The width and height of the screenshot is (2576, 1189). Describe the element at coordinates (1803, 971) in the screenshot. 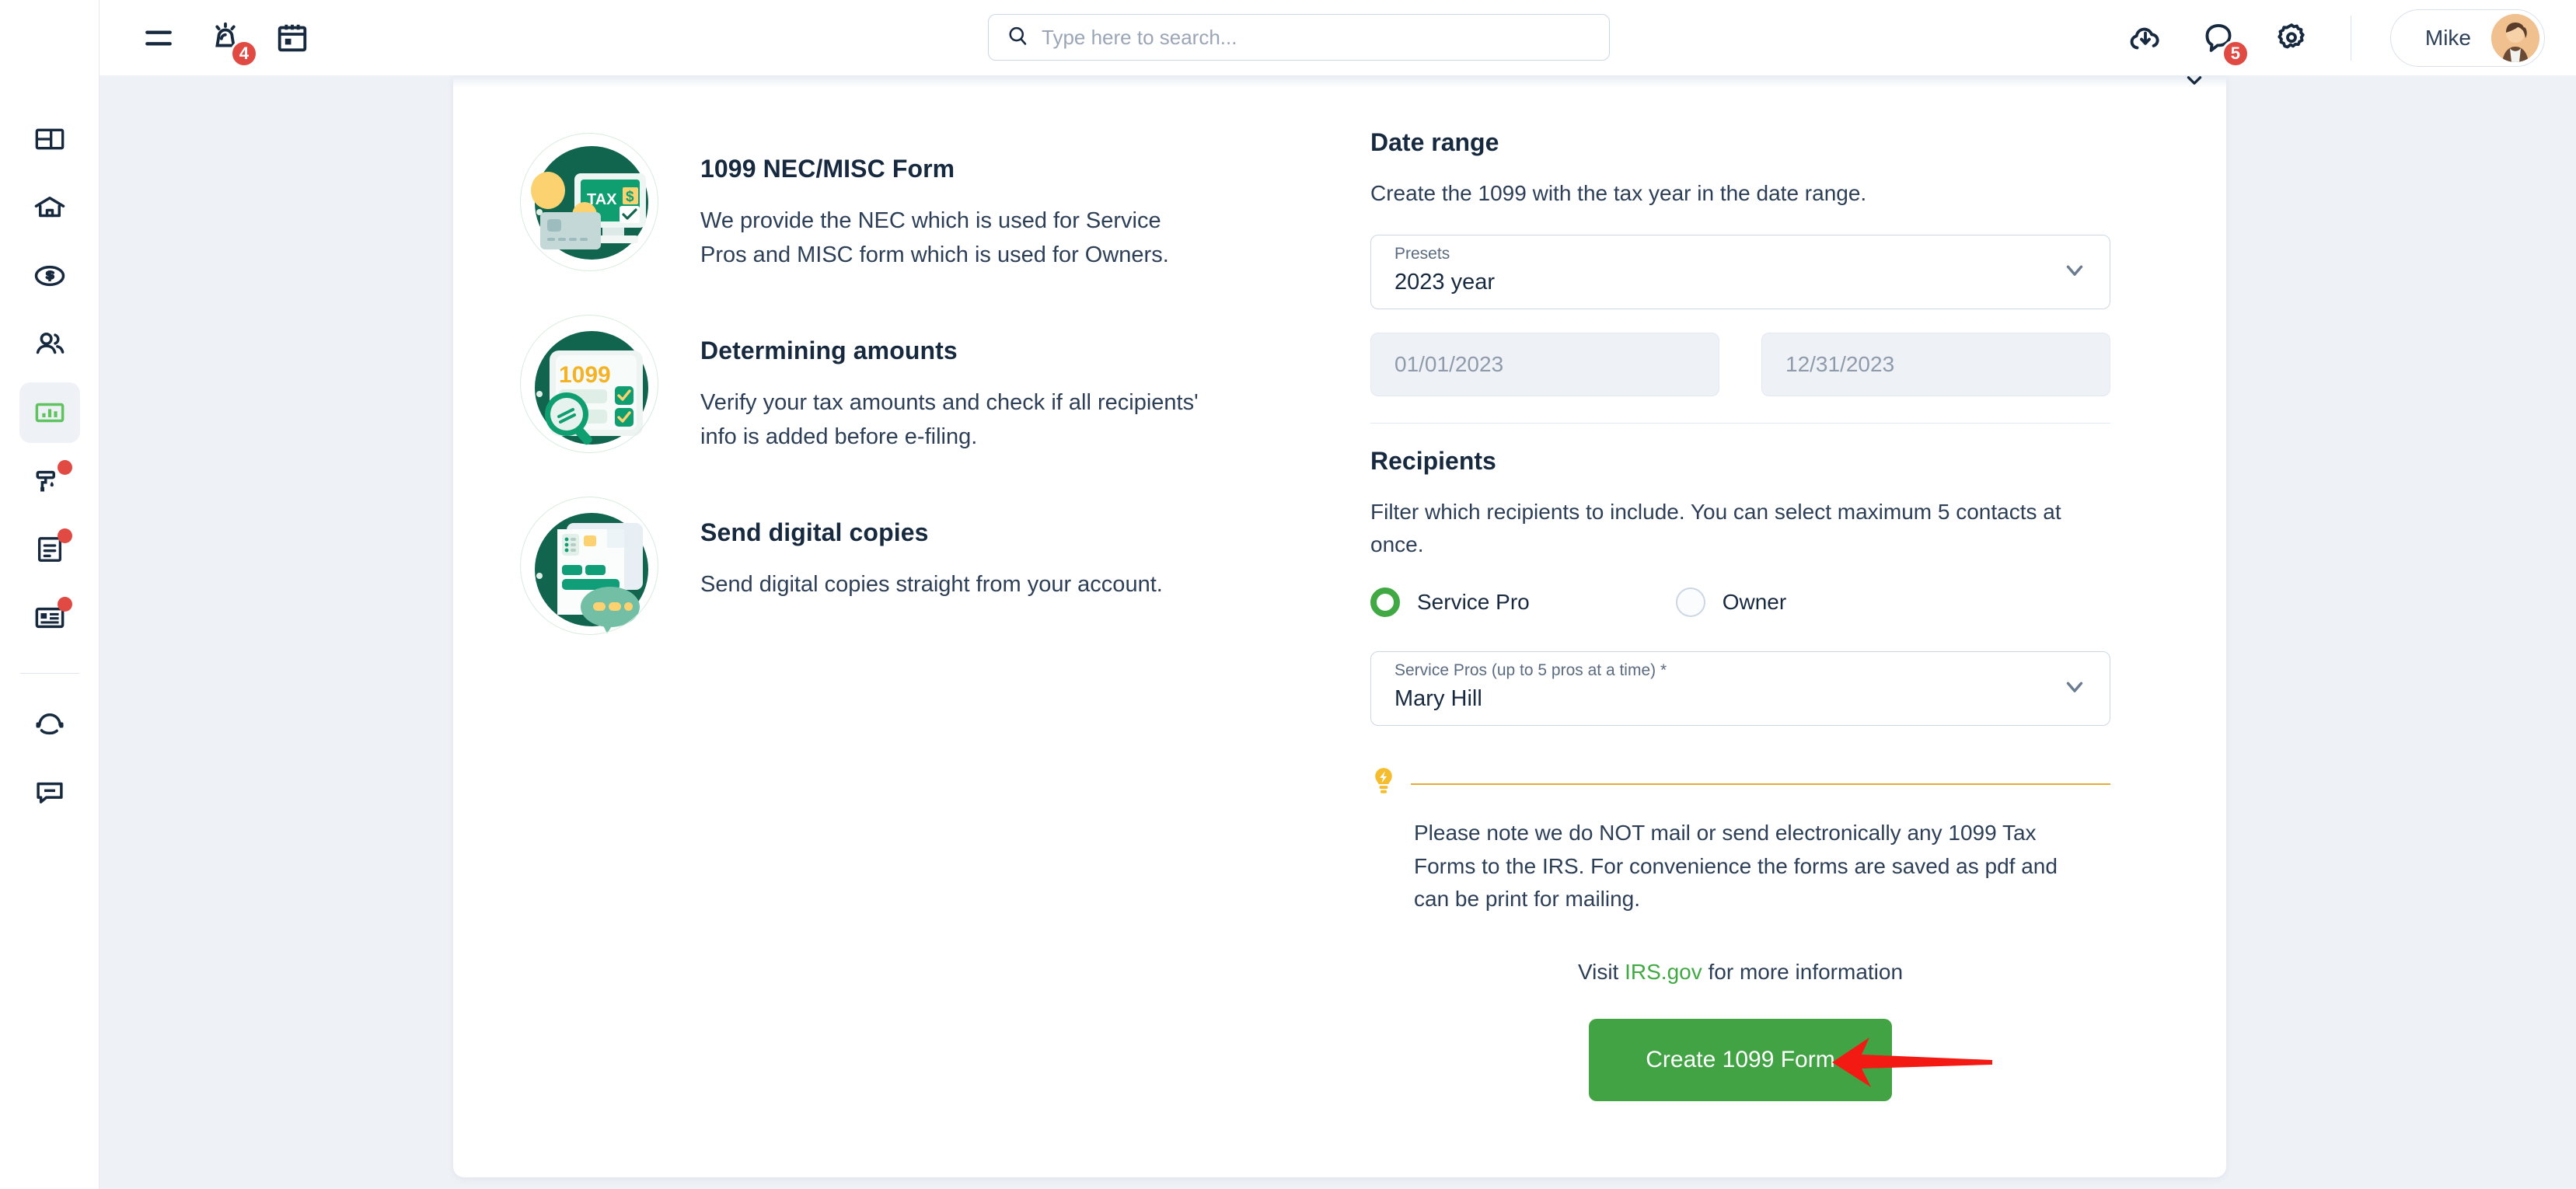

I see `visit-suffix: for more information` at that location.